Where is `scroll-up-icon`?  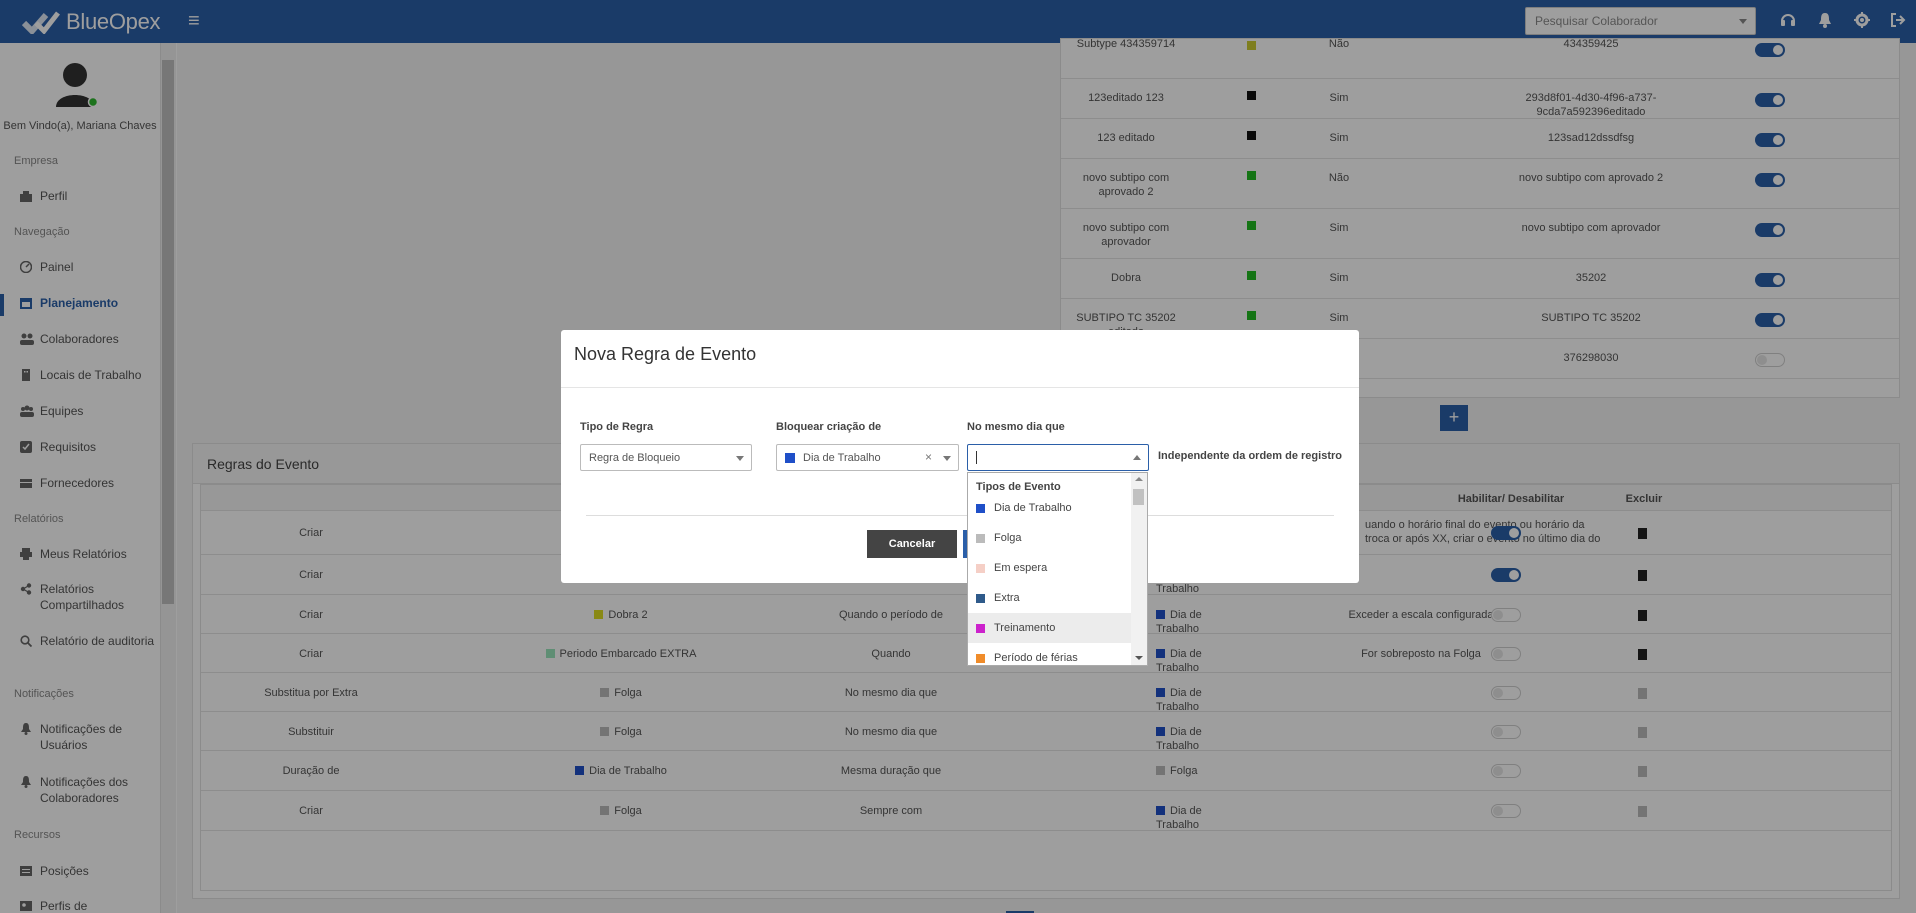 scroll-up-icon is located at coordinates (1139, 479).